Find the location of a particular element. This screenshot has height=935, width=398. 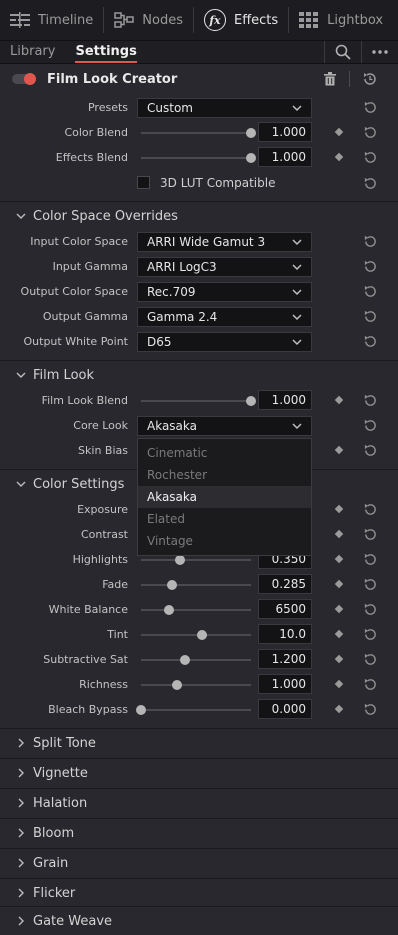

core-look-dropdown: Akasaka is located at coordinates (224, 426).